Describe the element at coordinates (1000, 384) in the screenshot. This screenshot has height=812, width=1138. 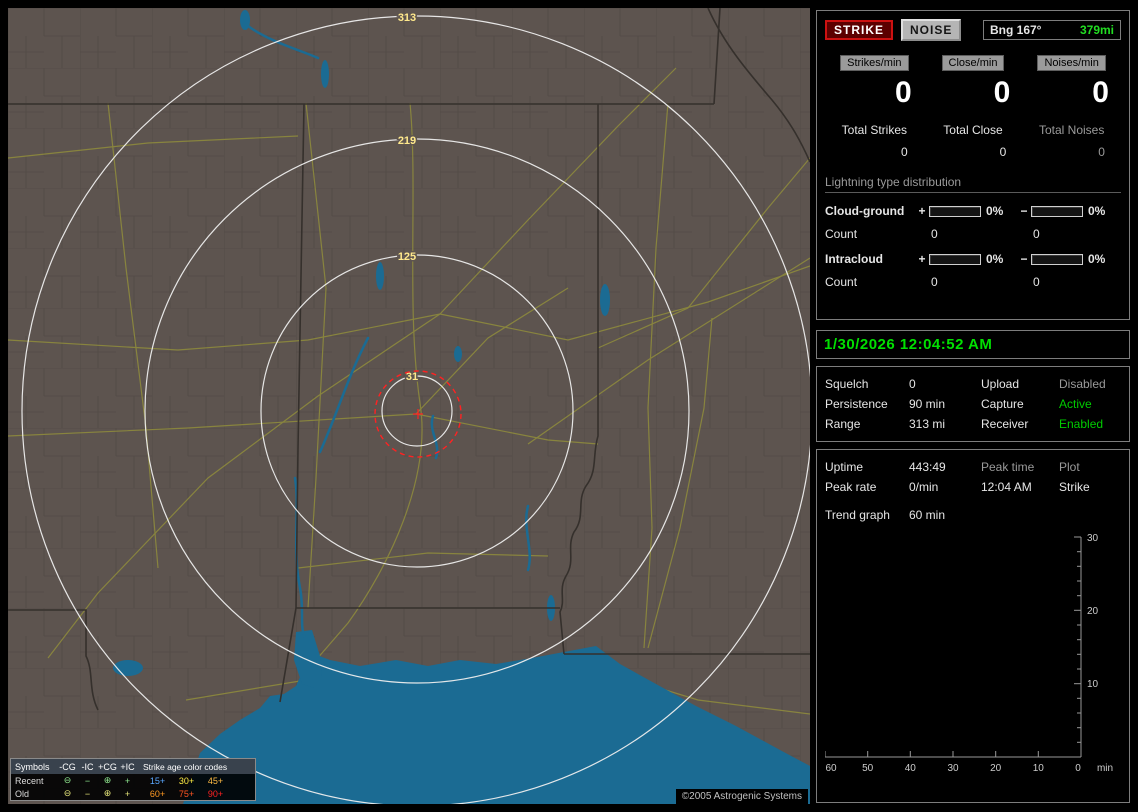
I see `upload-label: Upload` at that location.